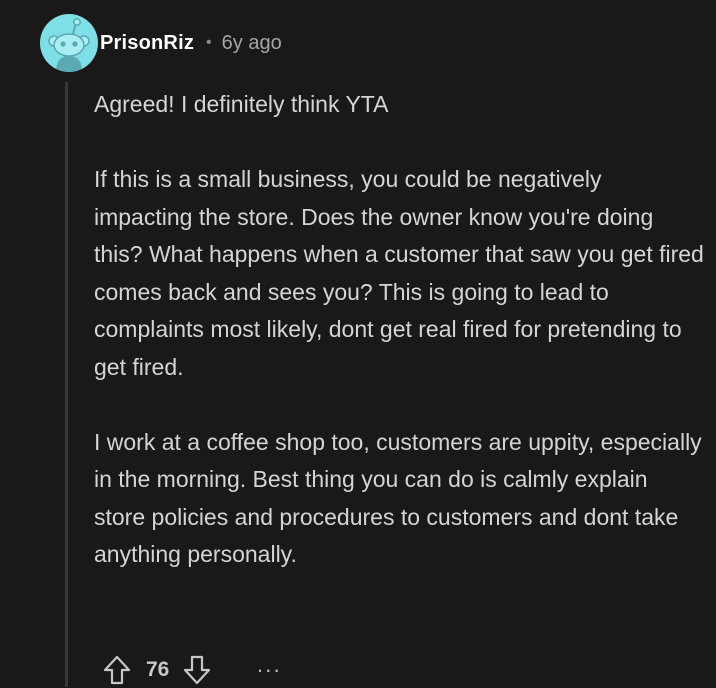 The height and width of the screenshot is (688, 716). I want to click on comment-paragraph: Agreed! I definitely think YTA, so click(241, 104).